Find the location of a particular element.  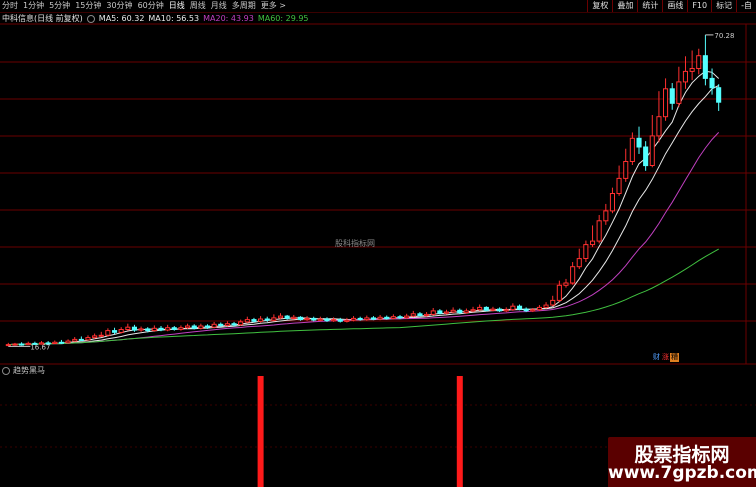

site-logo: 股票指标网 www.7gpzb.com is located at coordinates (682, 462).